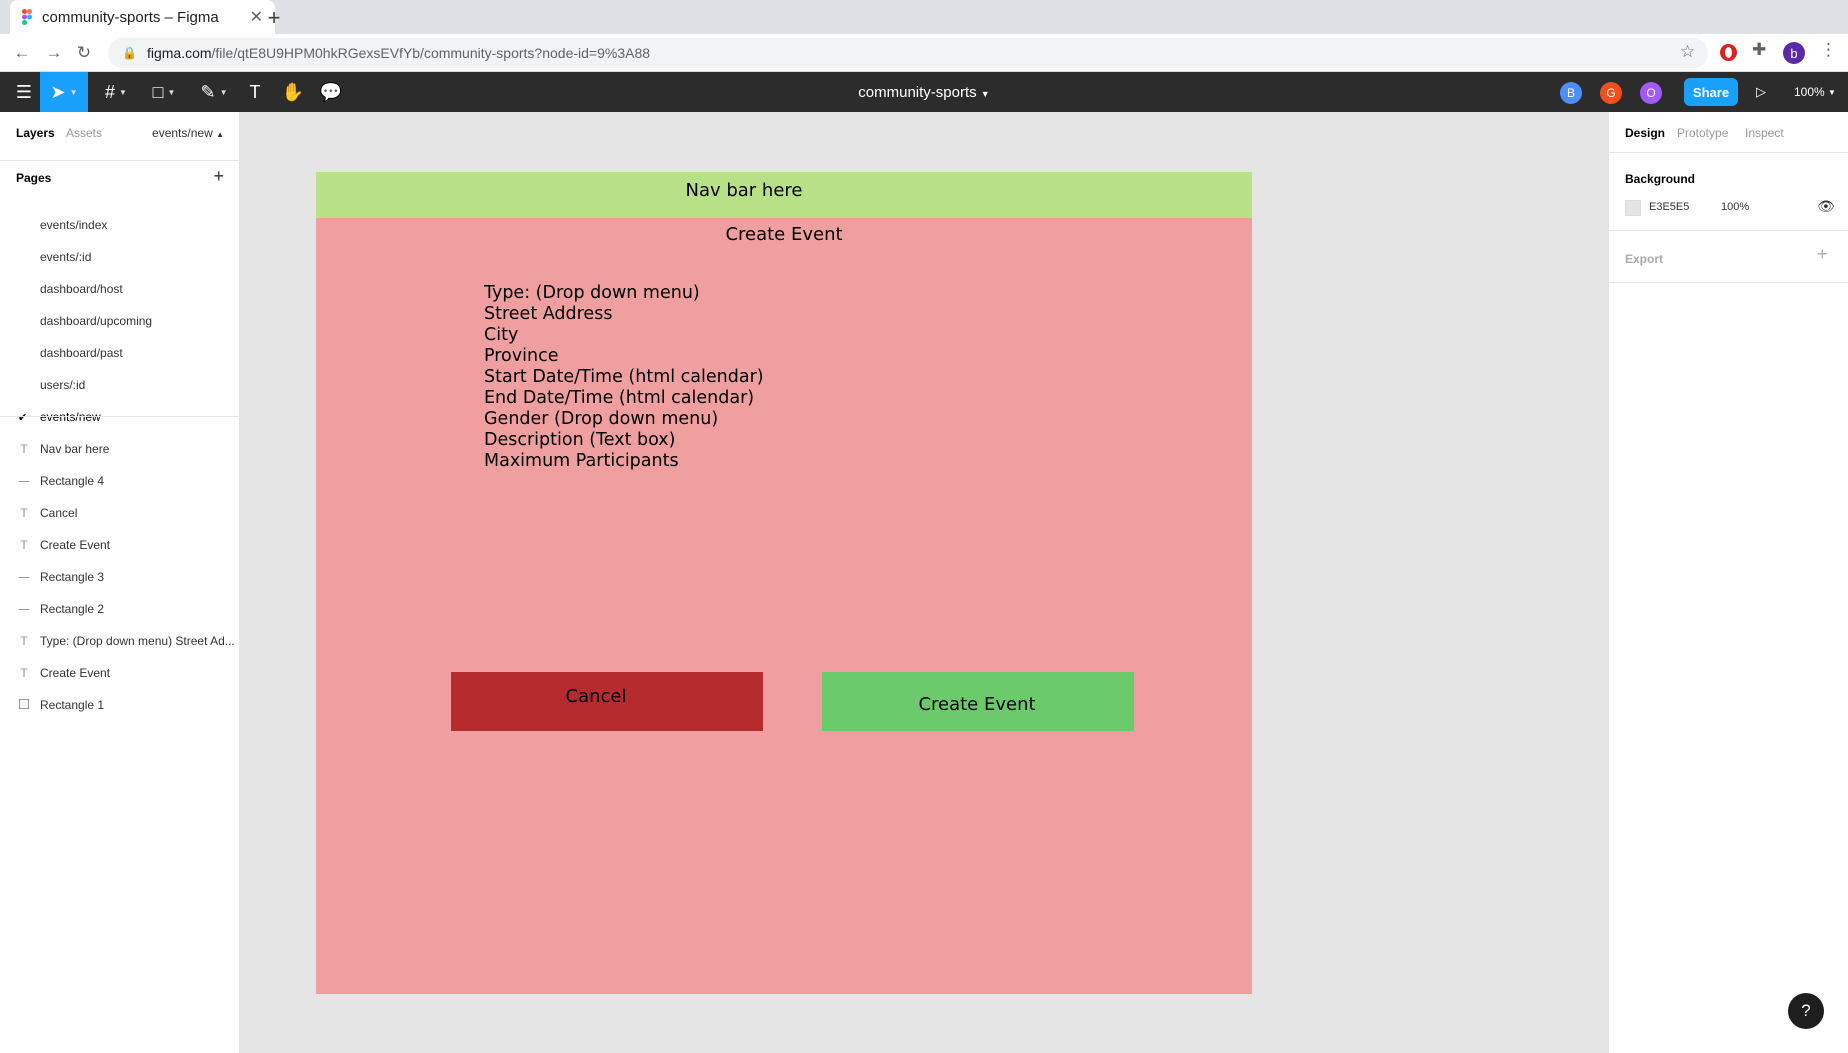 The width and height of the screenshot is (1848, 1053). What do you see at coordinates (72, 609) in the screenshot?
I see `layer-label: Rectangle 2` at bounding box center [72, 609].